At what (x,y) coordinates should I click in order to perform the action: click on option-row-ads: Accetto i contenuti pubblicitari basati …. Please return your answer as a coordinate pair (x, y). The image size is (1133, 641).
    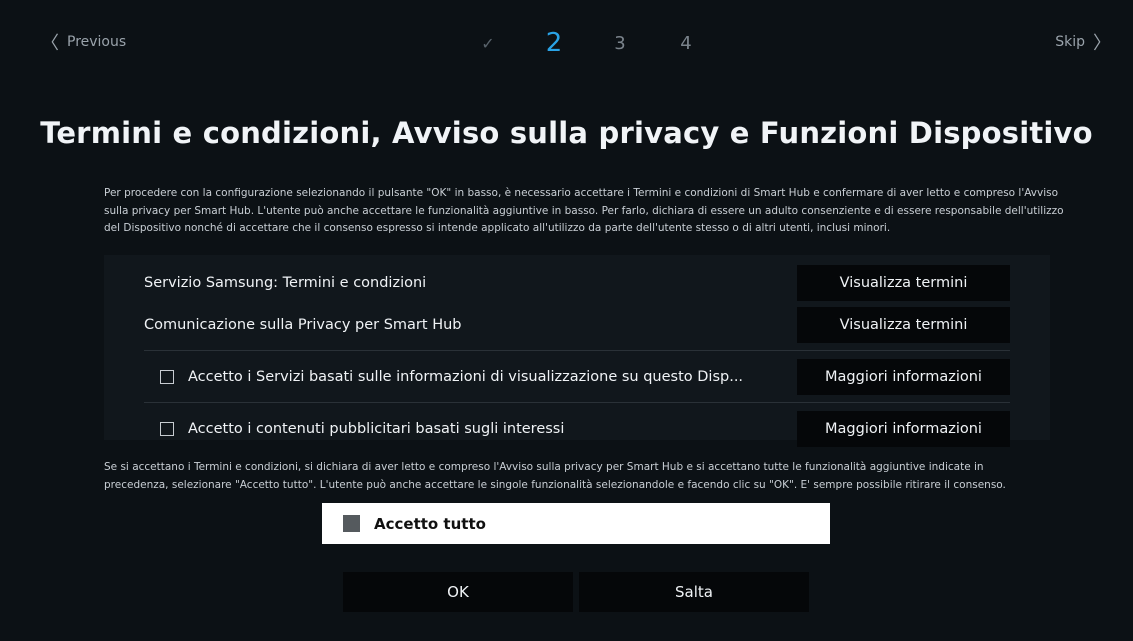
    Looking at the image, I should click on (577, 429).